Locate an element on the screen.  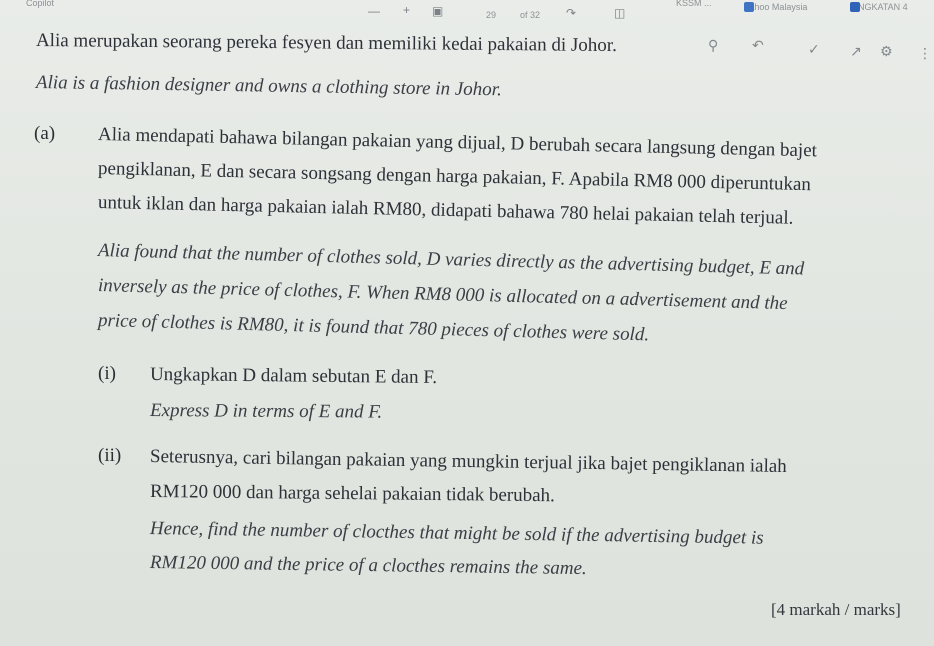
page-number: 29 is located at coordinates (491, 15).